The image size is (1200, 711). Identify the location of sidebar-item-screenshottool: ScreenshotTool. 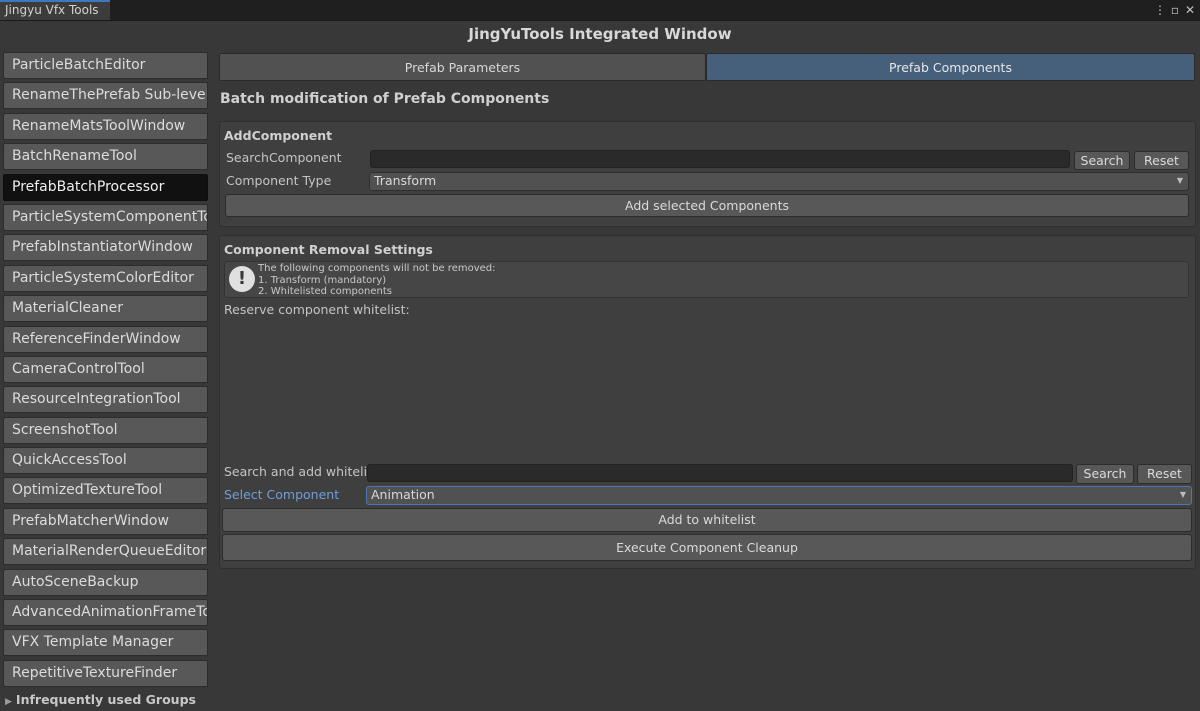
(105, 430).